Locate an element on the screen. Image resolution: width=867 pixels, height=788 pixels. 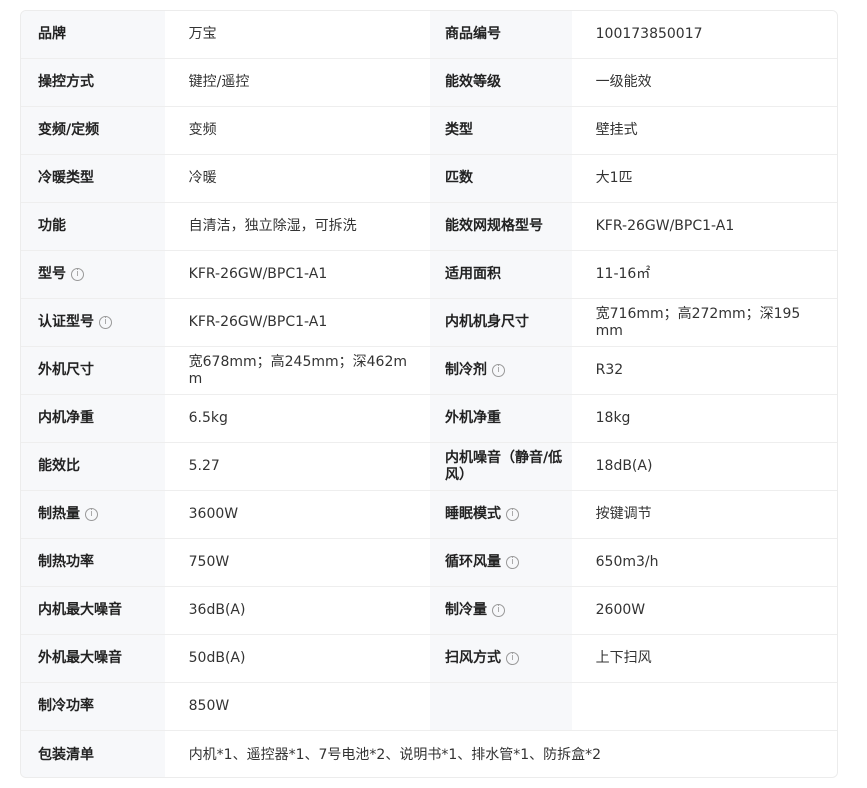
spec-label: 功能 is located at coordinates (93, 227).